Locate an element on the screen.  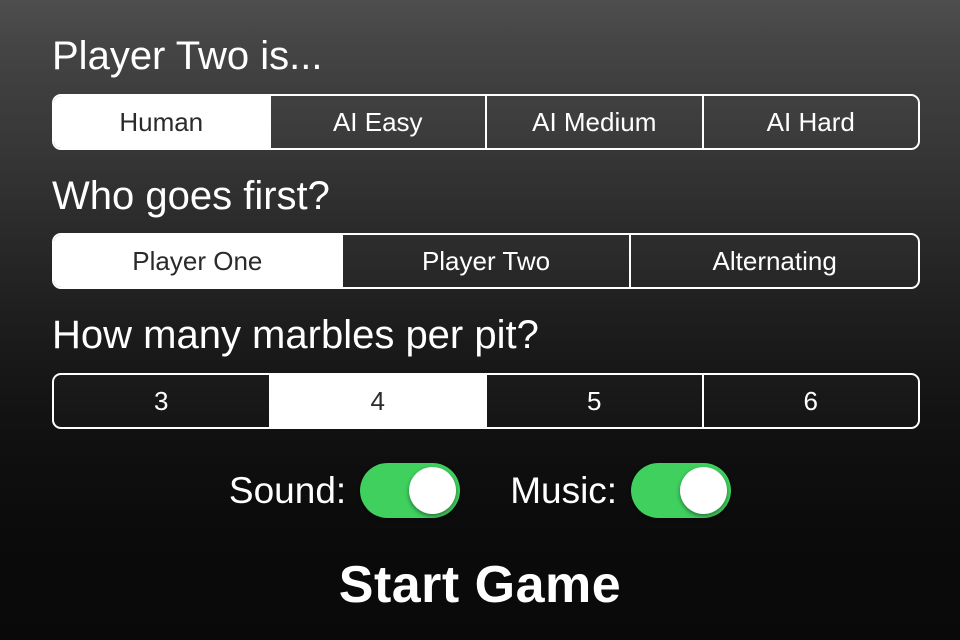
segment-alternating: Alternating is located at coordinates (774, 261).